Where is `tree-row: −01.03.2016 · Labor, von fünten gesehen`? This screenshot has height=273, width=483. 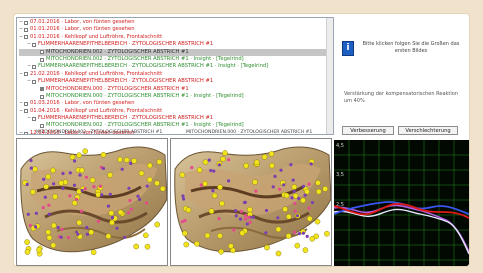 tree-row: −01.03.2016 · Labor, von fünten gesehen is located at coordinates (176, 103).